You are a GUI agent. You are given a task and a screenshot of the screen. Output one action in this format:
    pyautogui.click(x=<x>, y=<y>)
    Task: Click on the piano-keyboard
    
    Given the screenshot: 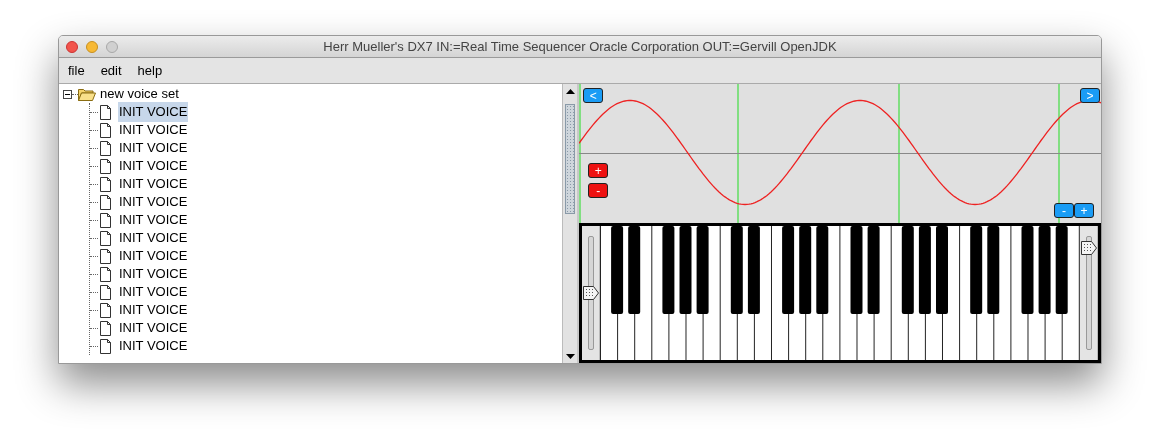 What is the action you would take?
    pyautogui.click(x=840, y=293)
    